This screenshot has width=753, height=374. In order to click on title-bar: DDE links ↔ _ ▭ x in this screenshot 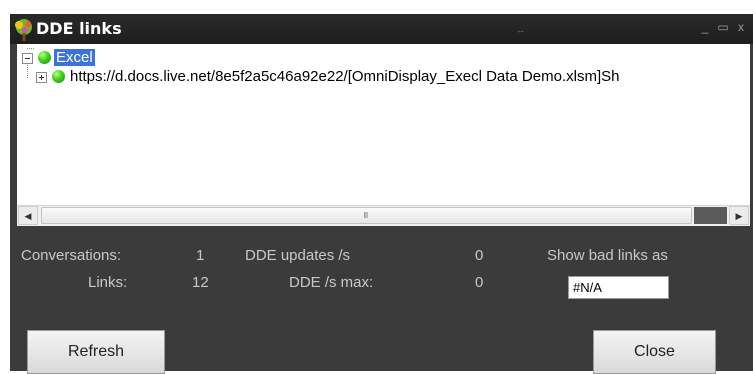, I will do `click(381, 29)`.